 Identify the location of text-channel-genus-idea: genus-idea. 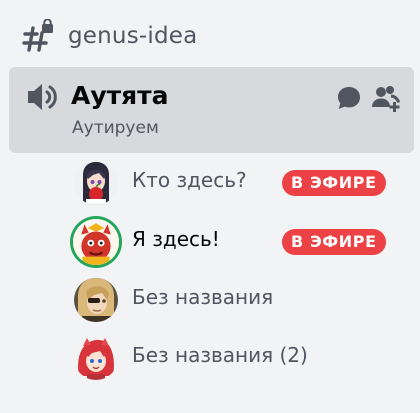
(109, 36).